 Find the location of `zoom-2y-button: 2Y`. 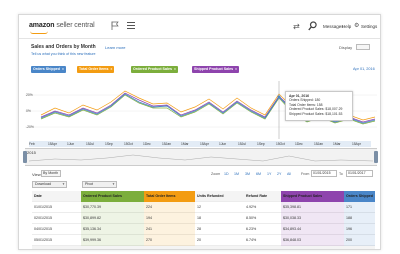

zoom-2y-button: 2Y is located at coordinates (279, 174).